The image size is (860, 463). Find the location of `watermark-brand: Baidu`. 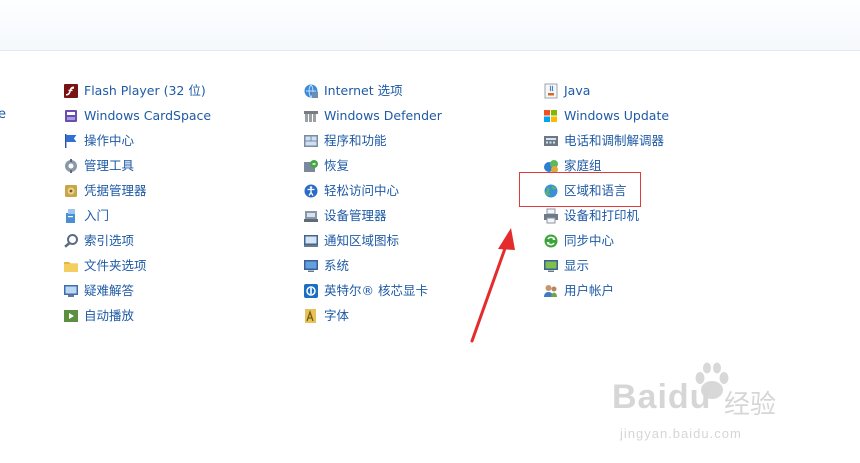

watermark-brand: Baidu is located at coordinates (662, 397).